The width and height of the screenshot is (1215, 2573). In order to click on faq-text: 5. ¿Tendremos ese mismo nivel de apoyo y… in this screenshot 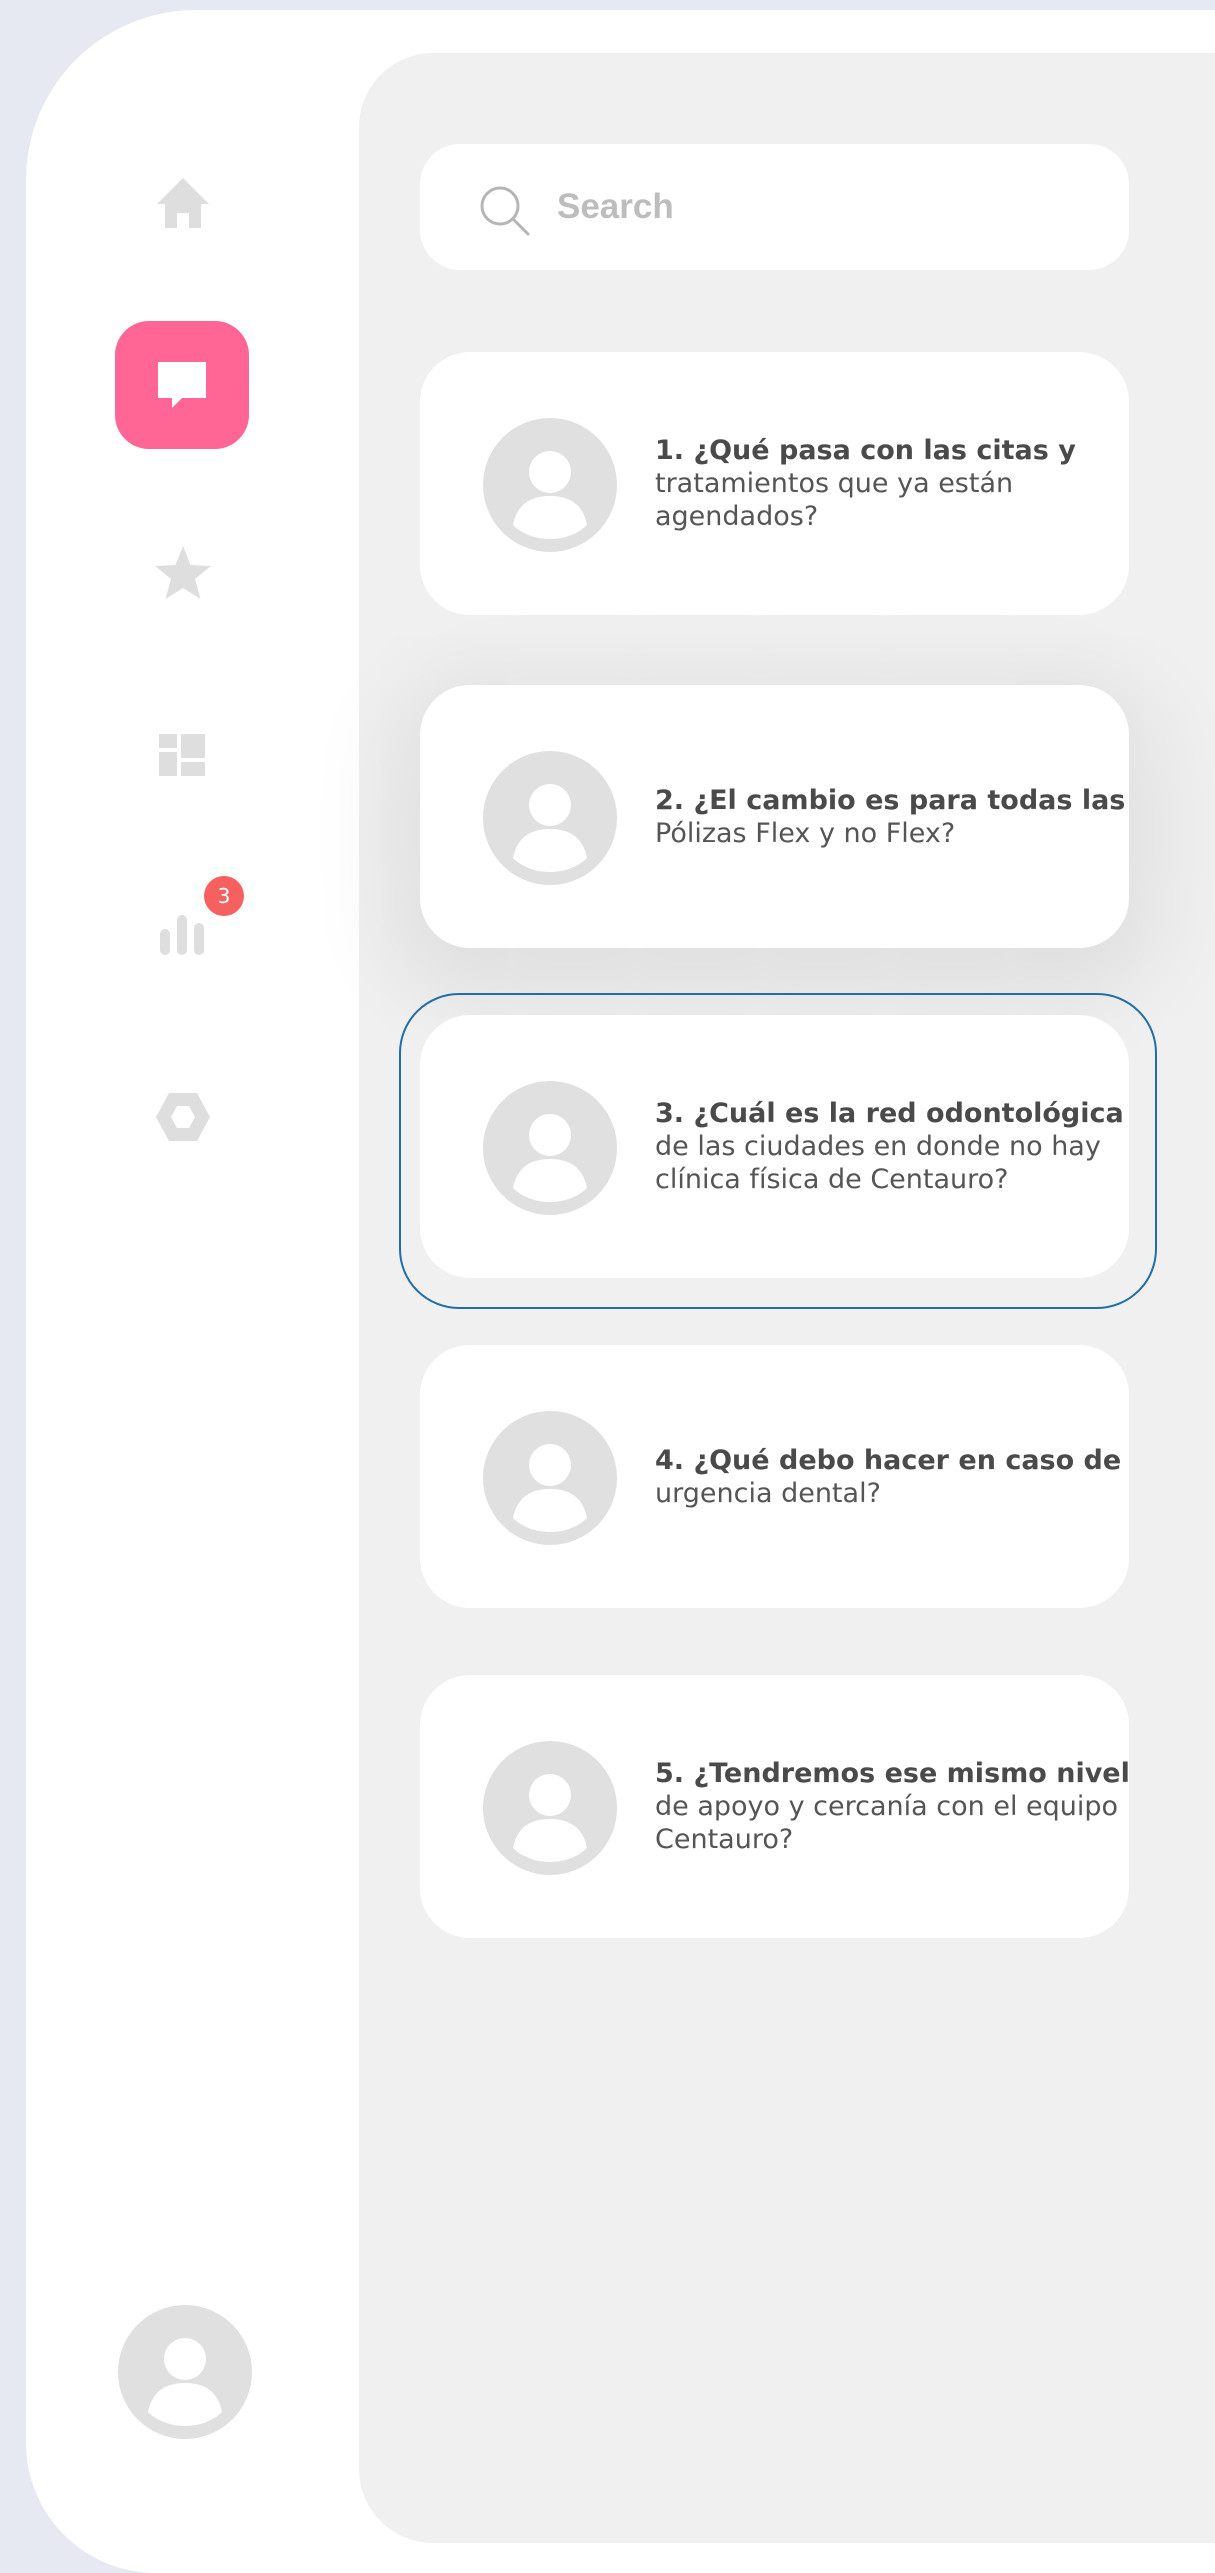, I will do `click(892, 1806)`.